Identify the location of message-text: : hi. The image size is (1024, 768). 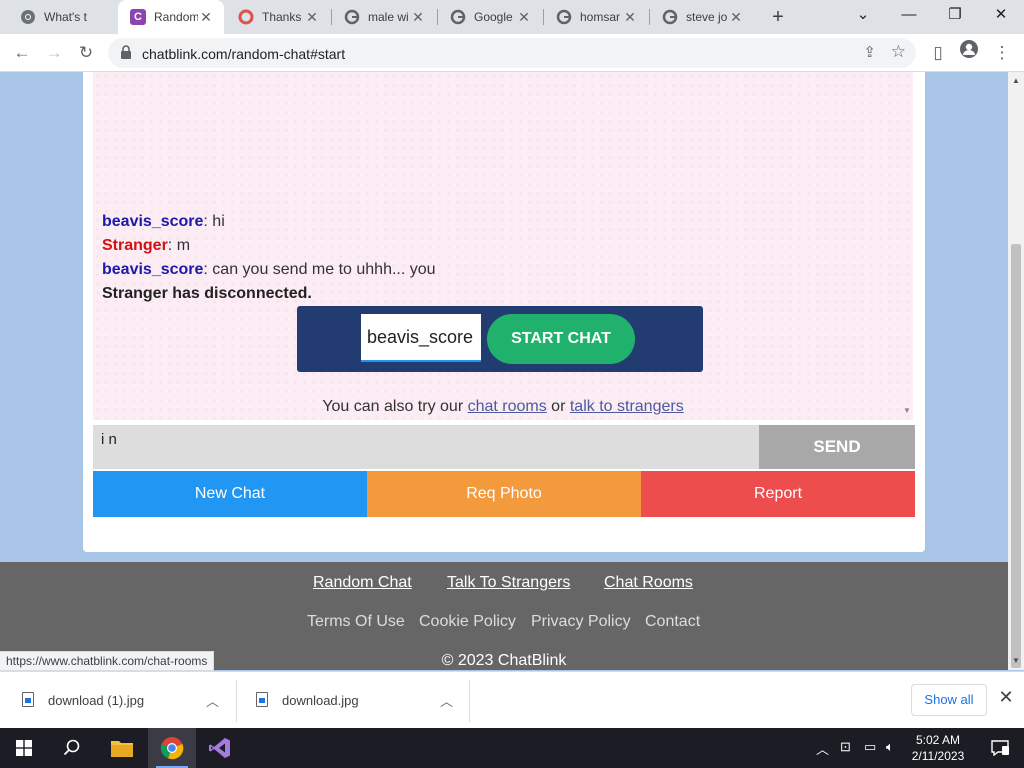
(214, 221).